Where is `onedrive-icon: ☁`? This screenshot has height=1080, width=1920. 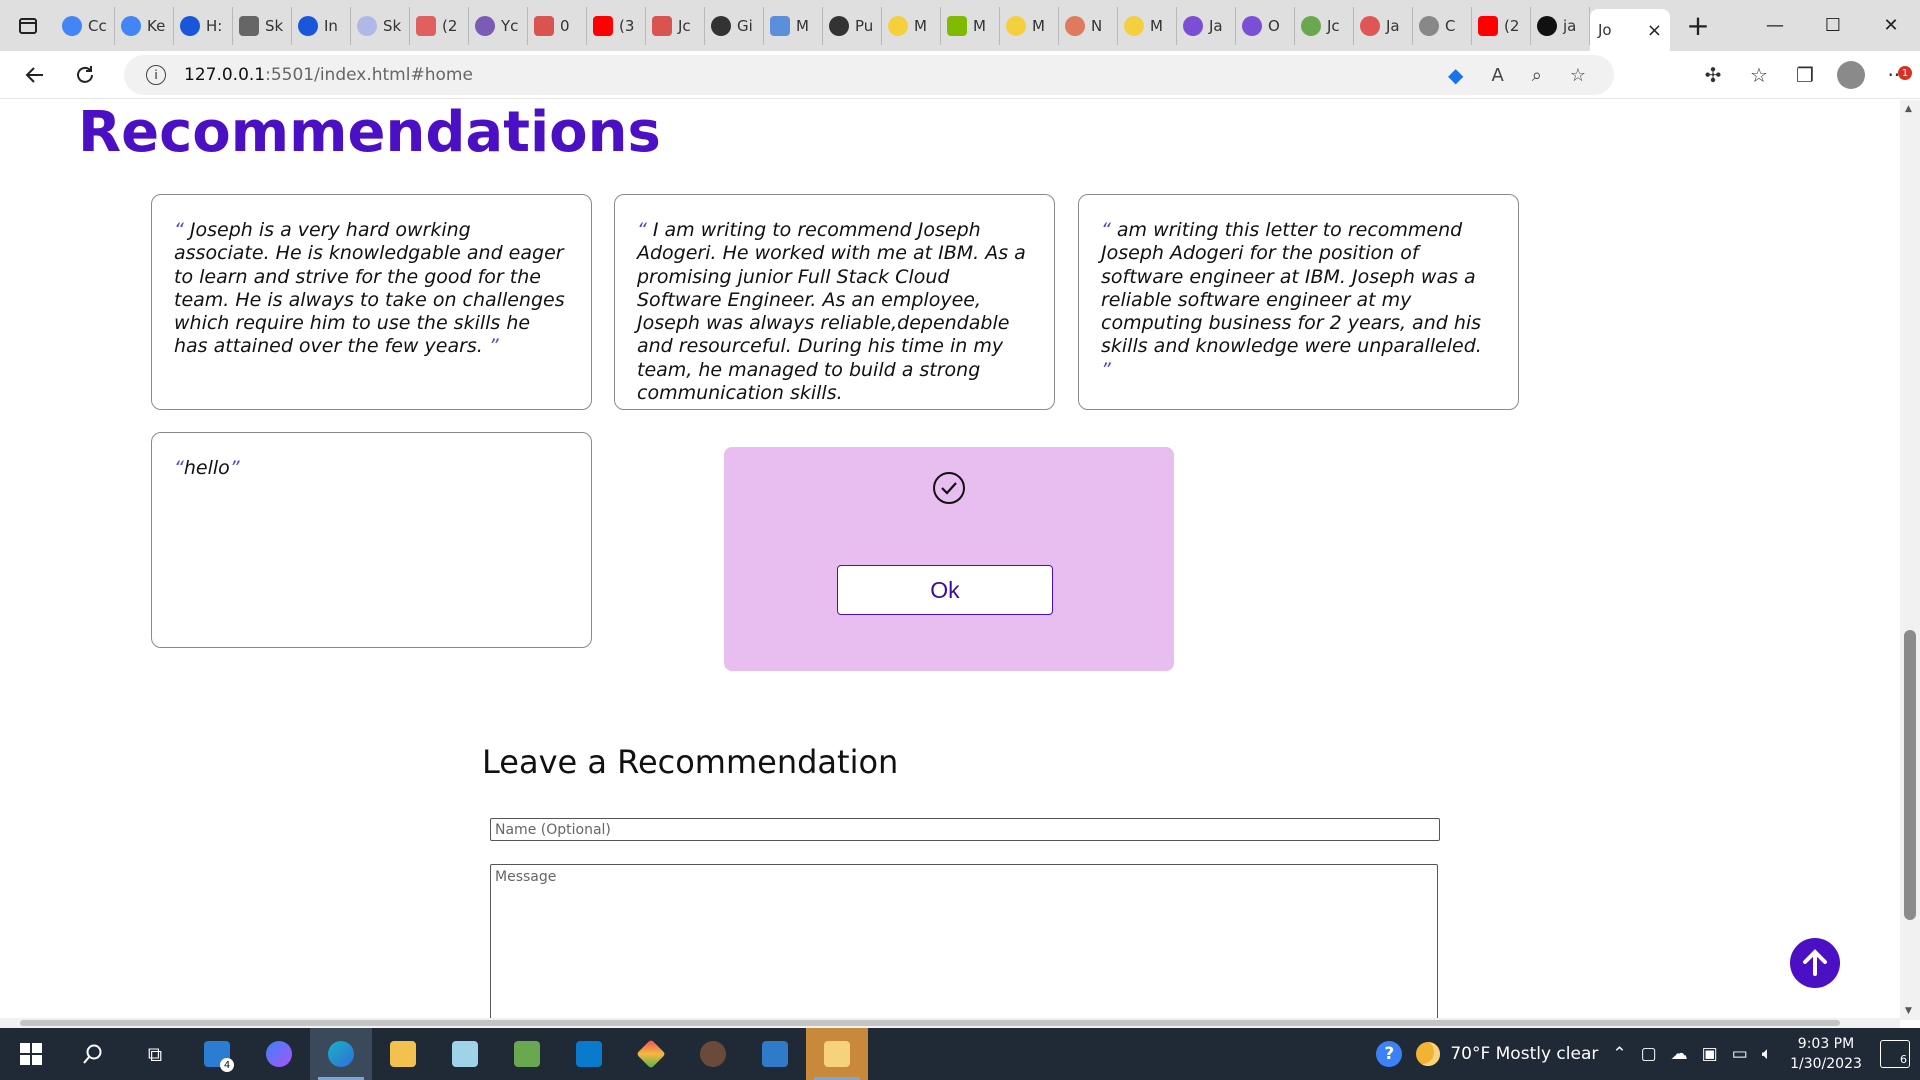 onedrive-icon: ☁ is located at coordinates (1679, 1054).